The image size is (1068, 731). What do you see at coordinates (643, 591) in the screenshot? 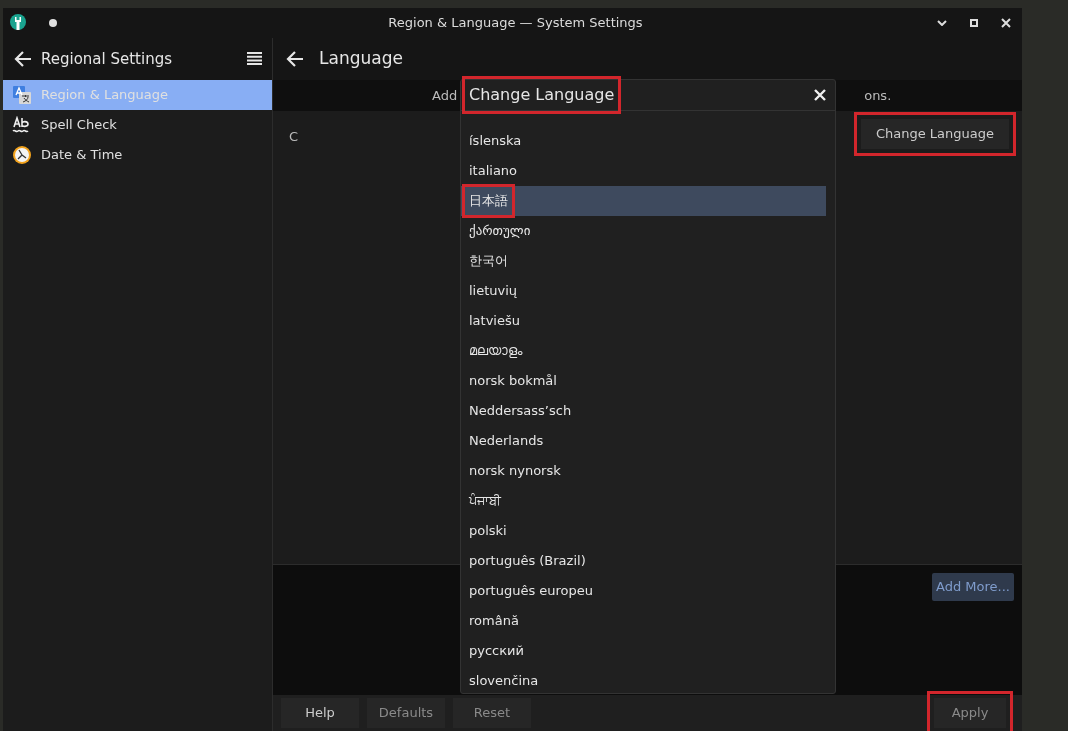
I see `language-item: português europeu` at bounding box center [643, 591].